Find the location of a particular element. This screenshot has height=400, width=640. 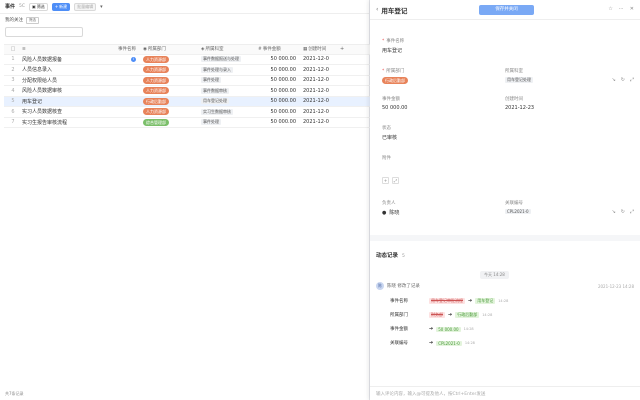

column-header-name: ≡ 事件名称 is located at coordinates (81, 49).